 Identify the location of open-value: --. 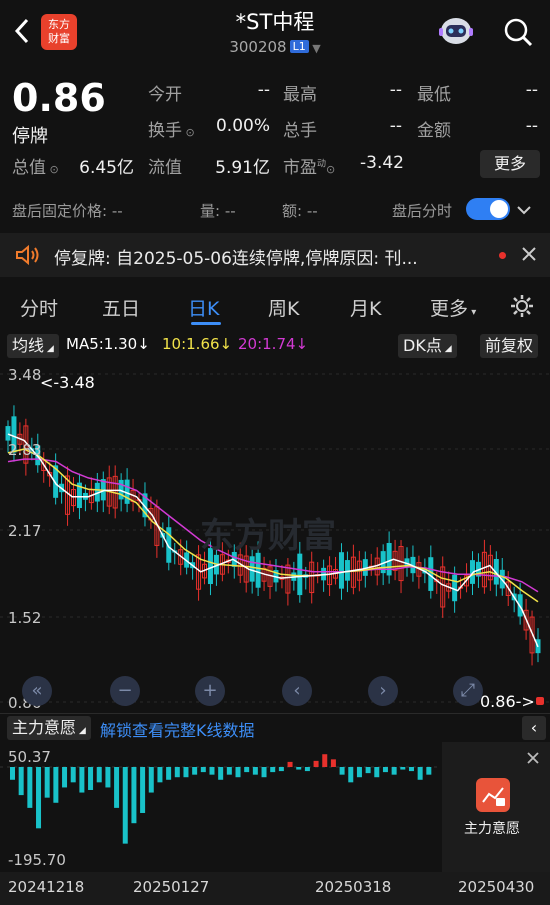
(263, 90).